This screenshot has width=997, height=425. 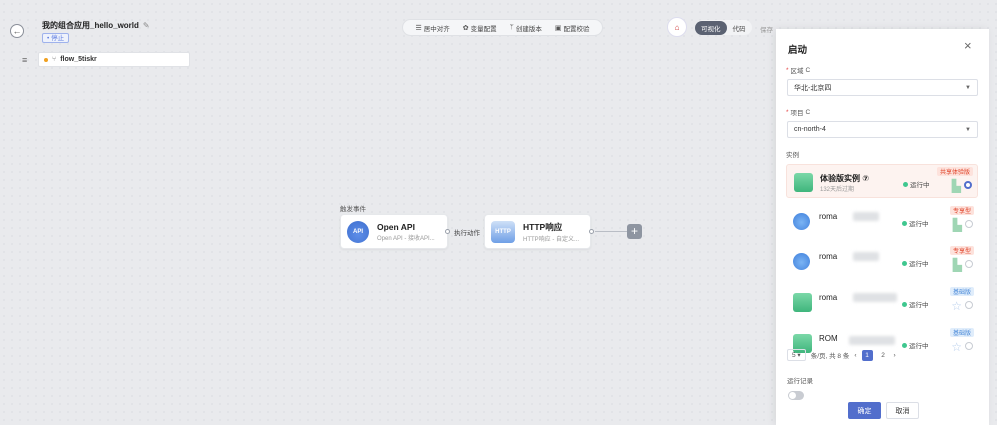 What do you see at coordinates (634, 231) in the screenshot?
I see `add-node-button: +` at bounding box center [634, 231].